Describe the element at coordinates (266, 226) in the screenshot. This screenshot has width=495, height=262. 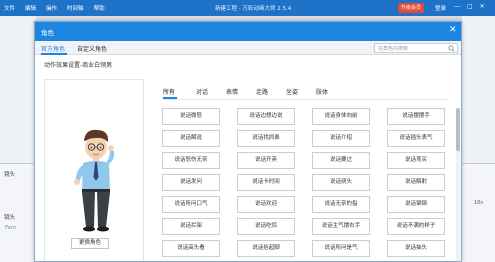
I see `action-button: 说话吃惊` at that location.